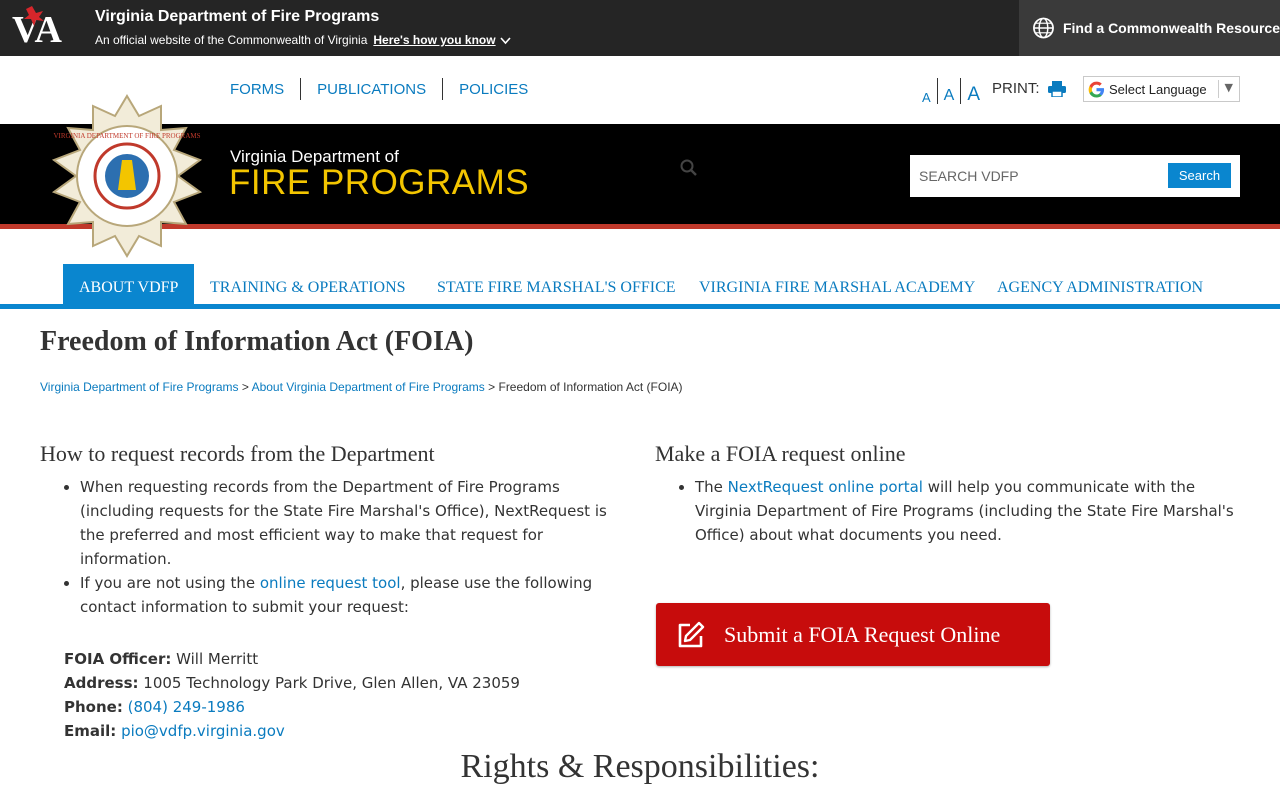  I want to click on nav-agency-administration: AGENCY ADMINISTRATION, so click(1100, 284).